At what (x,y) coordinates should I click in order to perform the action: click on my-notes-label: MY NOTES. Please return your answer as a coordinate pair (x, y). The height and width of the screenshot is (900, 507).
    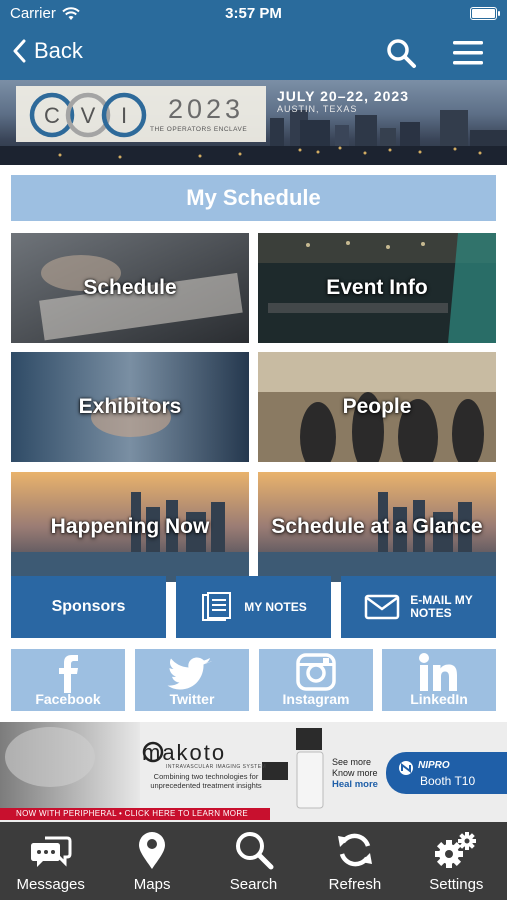
    Looking at the image, I should click on (275, 607).